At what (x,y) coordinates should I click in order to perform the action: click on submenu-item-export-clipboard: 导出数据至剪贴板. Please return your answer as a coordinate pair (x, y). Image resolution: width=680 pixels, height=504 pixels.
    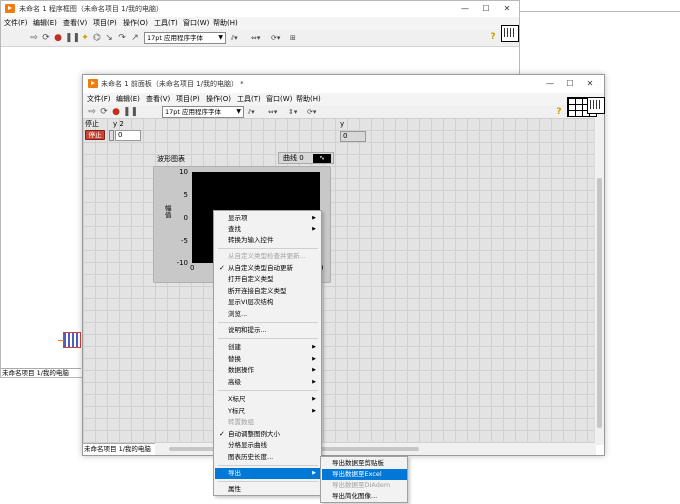
    Looking at the image, I should click on (364, 463).